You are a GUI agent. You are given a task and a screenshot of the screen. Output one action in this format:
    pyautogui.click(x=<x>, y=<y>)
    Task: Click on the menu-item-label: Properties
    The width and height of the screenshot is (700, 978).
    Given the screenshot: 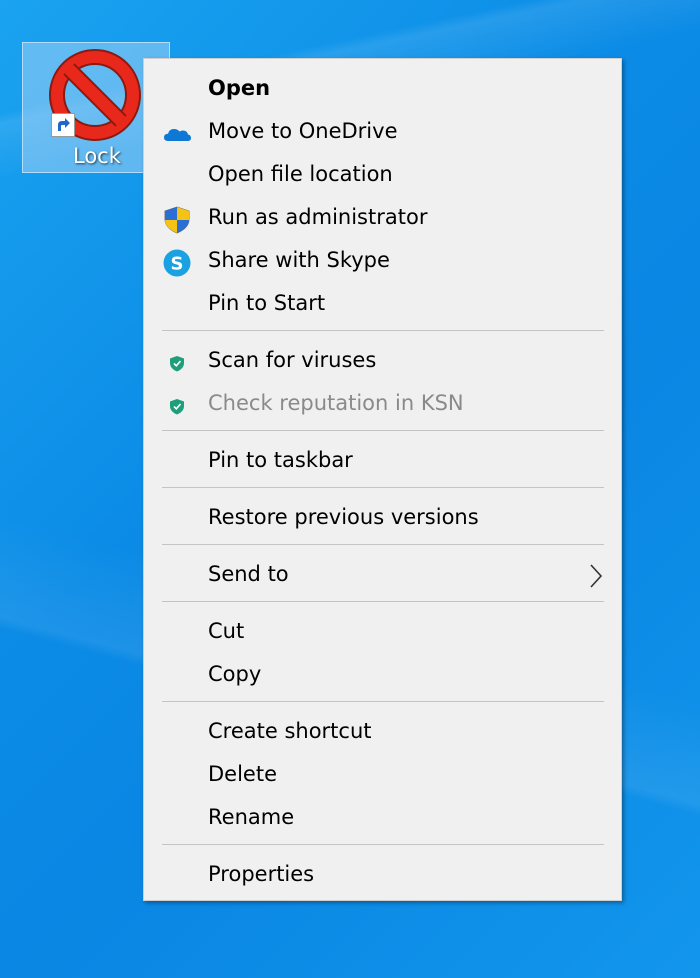 What is the action you would take?
    pyautogui.click(x=261, y=874)
    